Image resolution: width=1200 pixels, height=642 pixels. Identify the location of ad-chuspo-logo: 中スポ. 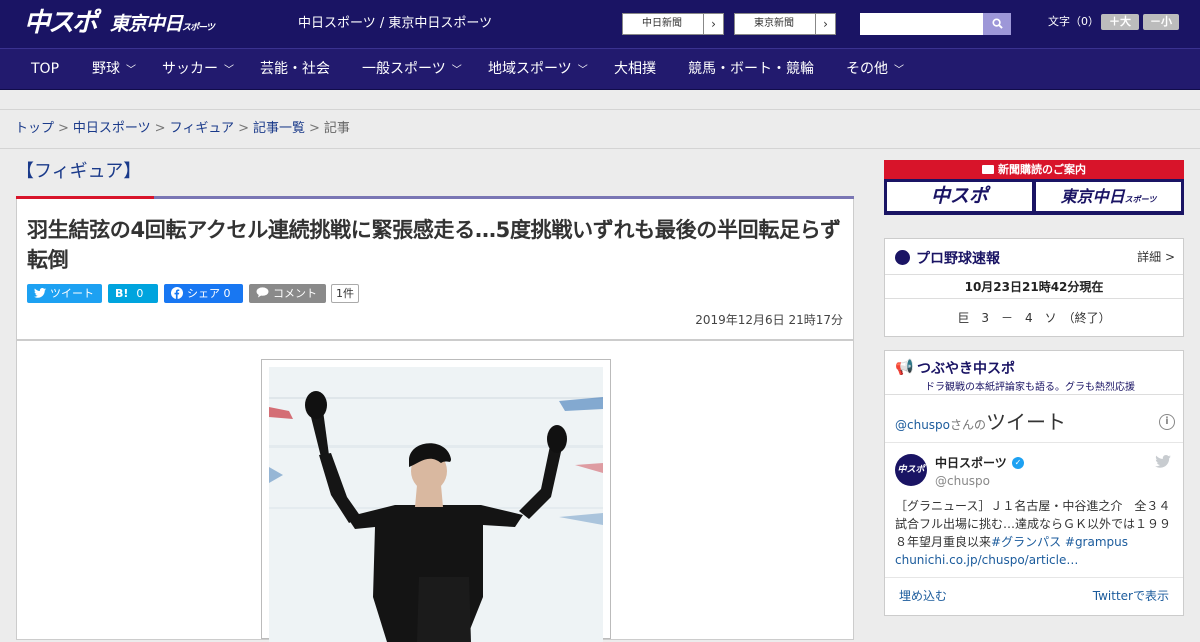
(959, 196).